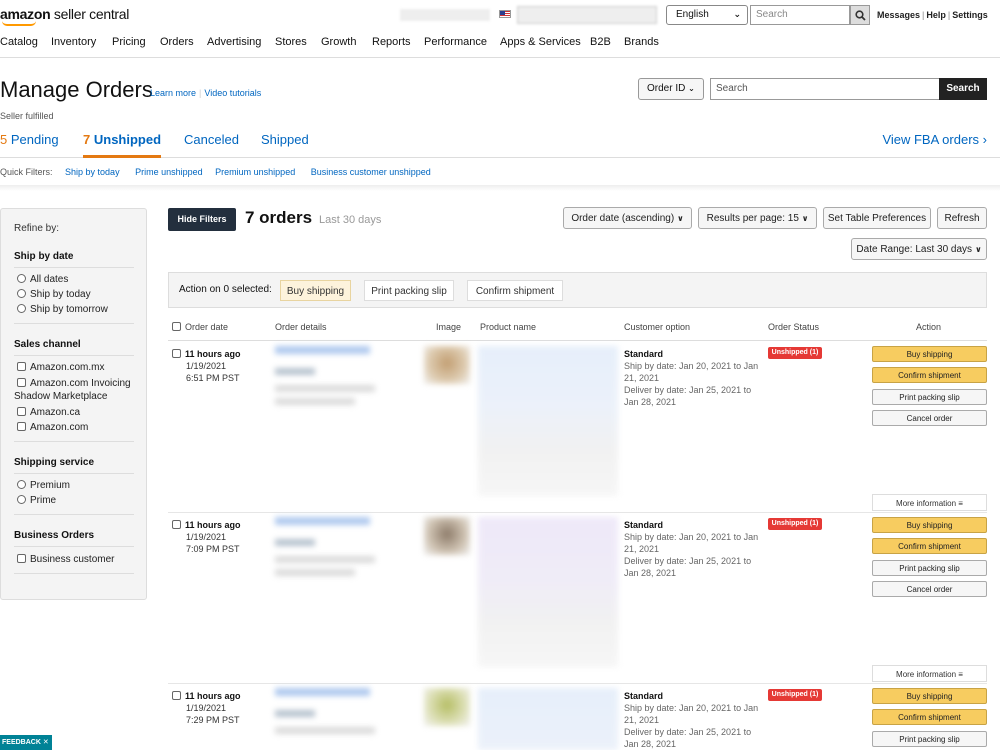  What do you see at coordinates (52, 427) in the screenshot?
I see `checkbox-amazon-com: Amazon.com` at bounding box center [52, 427].